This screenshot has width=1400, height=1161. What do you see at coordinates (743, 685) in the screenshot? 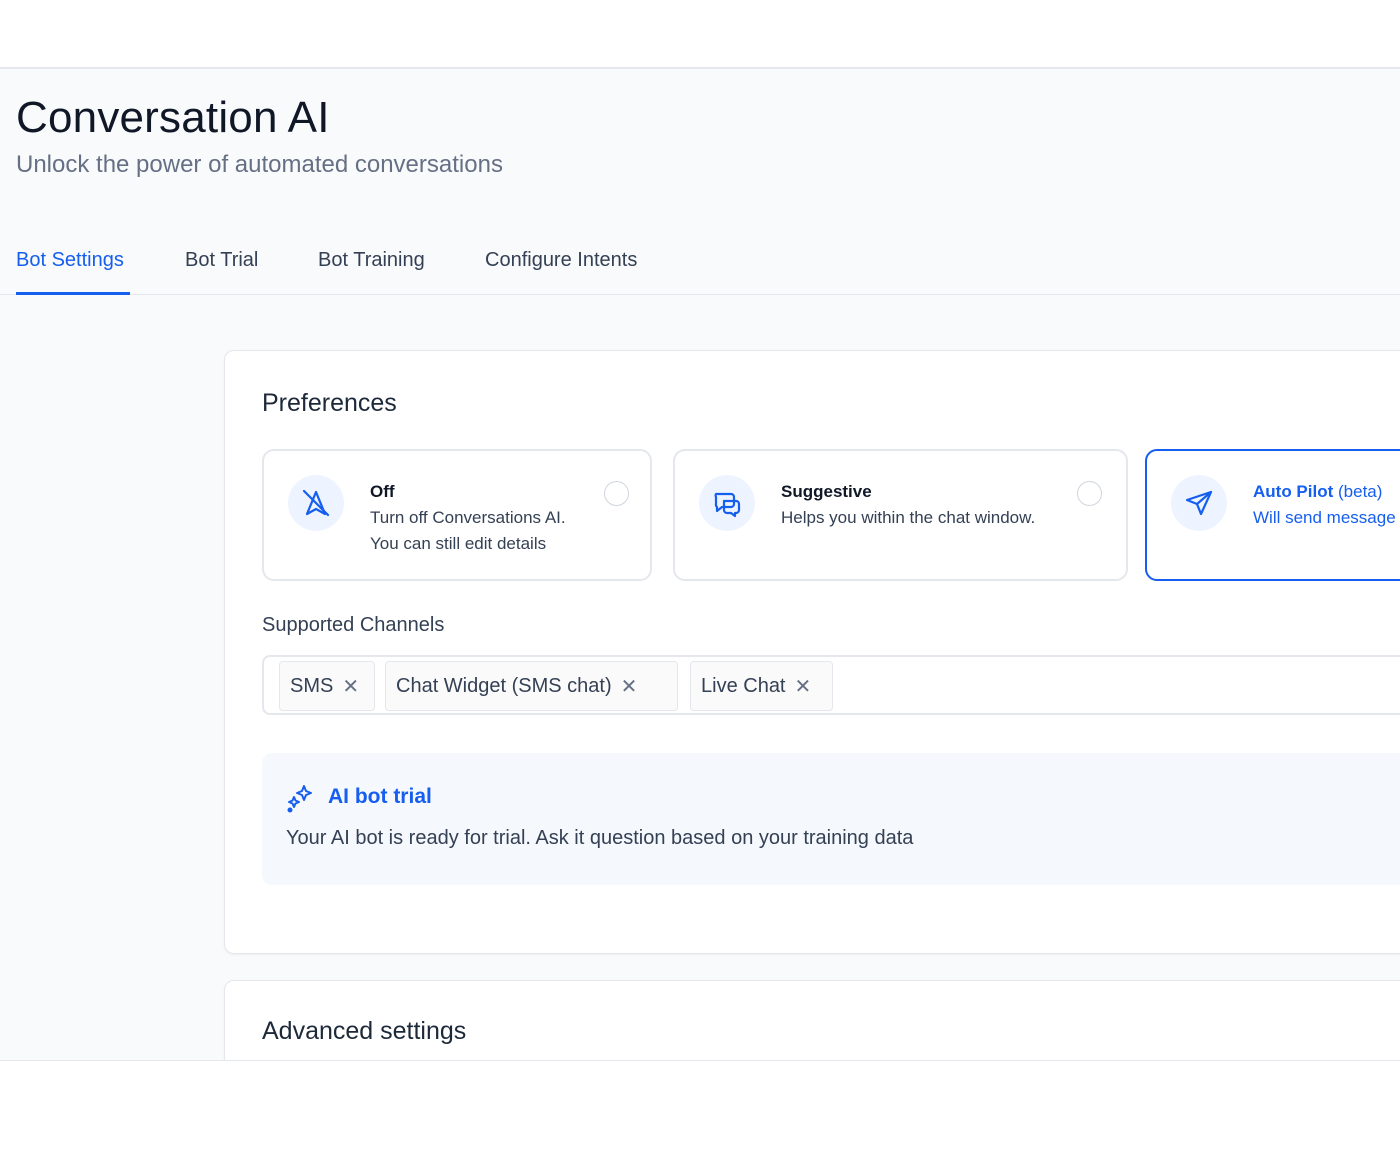
I see `channel-chip-label: Live Chat` at bounding box center [743, 685].